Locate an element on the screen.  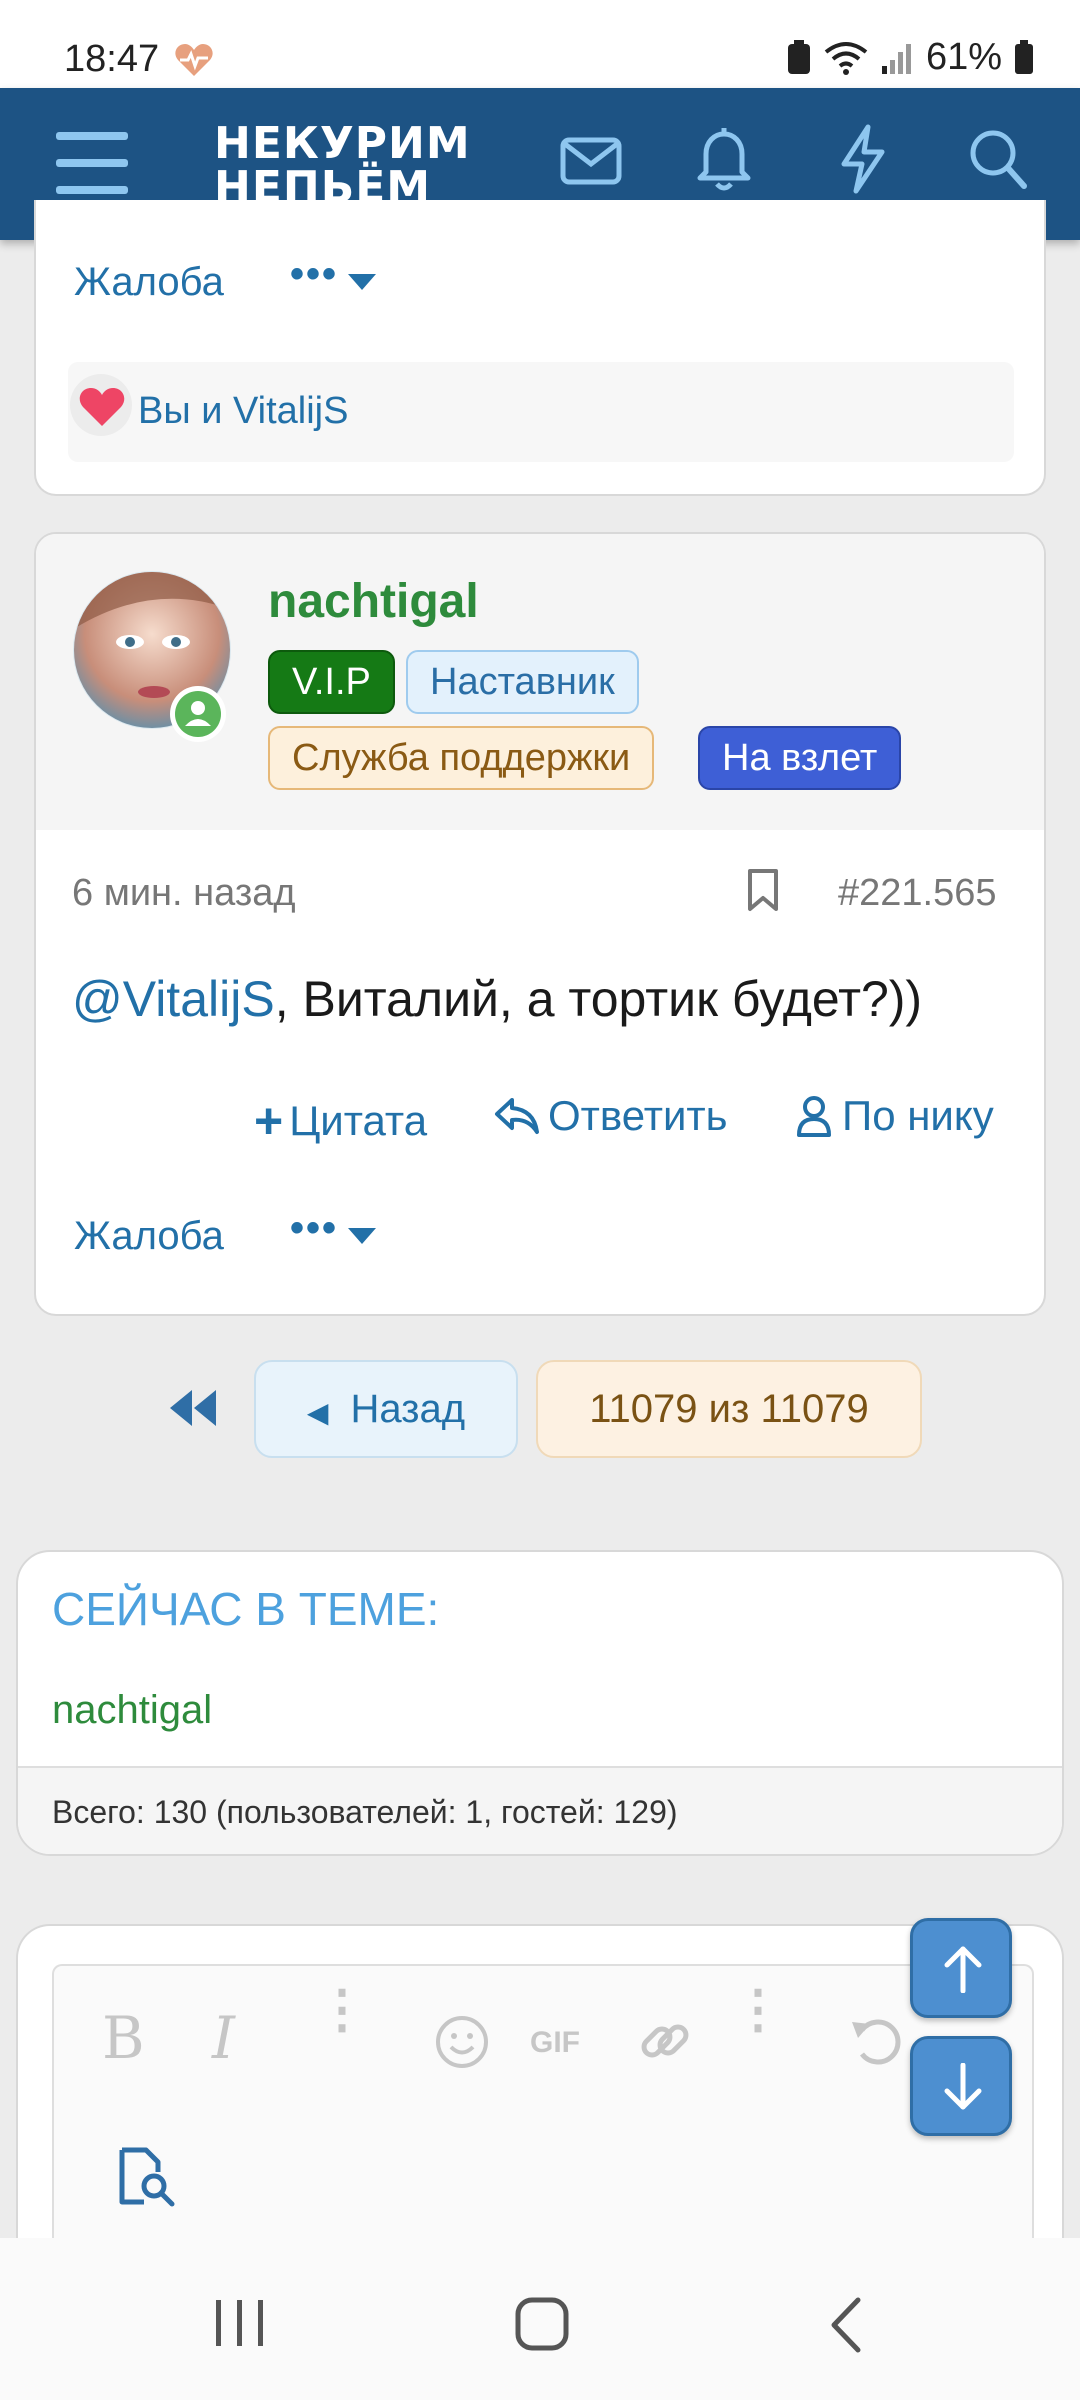
post-more-options-icon: ••• is located at coordinates (314, 1228).